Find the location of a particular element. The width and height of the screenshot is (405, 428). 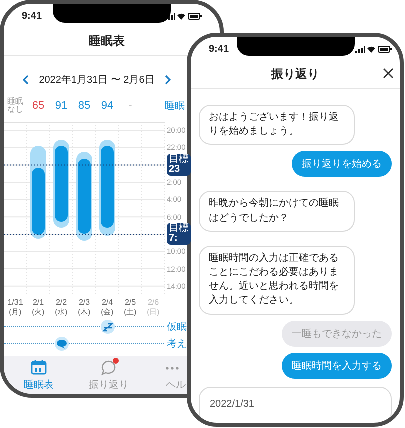

day-date: 2/2 is located at coordinates (62, 302).